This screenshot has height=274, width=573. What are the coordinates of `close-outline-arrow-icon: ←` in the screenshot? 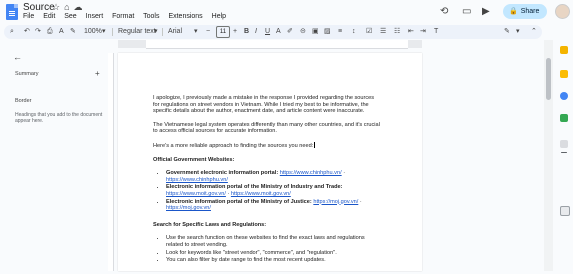 It's located at (17, 57).